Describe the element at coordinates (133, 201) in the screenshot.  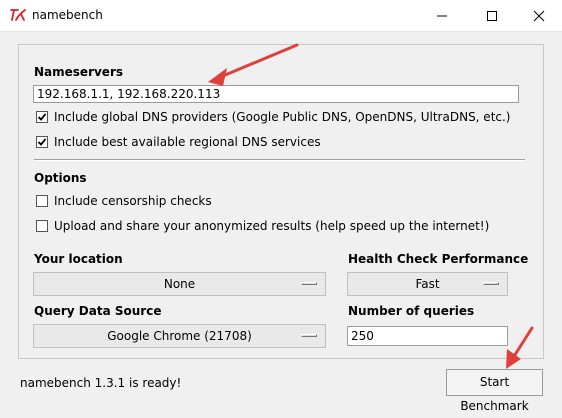
I see `censorship-label: Include censorship checks` at that location.